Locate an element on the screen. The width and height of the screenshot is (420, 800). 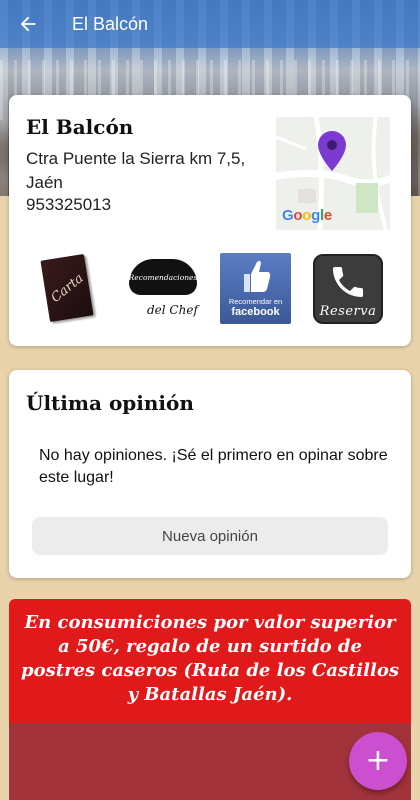
thumbs-up-icon is located at coordinates (257, 276).